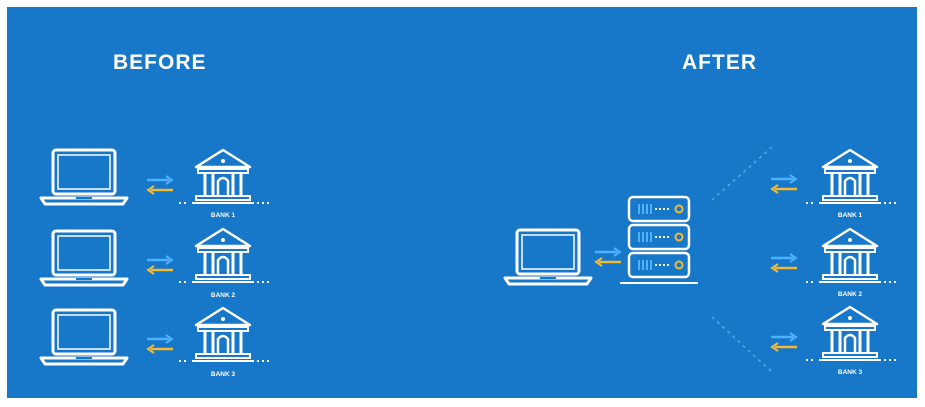  I want to click on before-row-2: BANK 2, so click(155, 263).